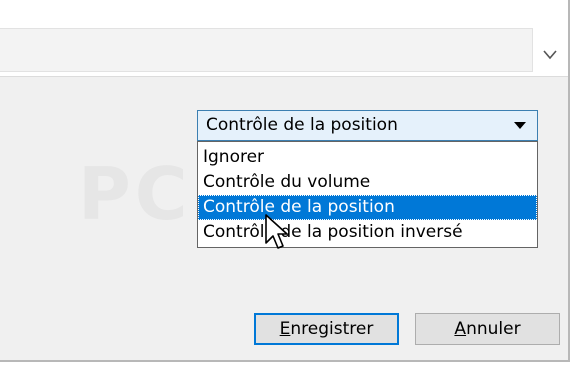 The height and width of the screenshot is (371, 579). What do you see at coordinates (367, 182) in the screenshot?
I see `option-controle-volume: Contrôle du volume` at bounding box center [367, 182].